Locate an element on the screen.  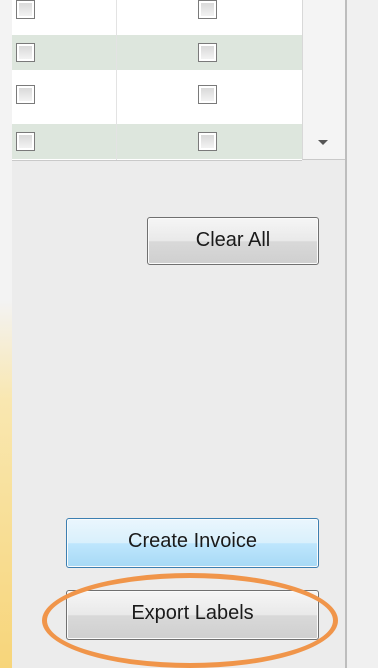
table-scrollbar is located at coordinates (323, 80).